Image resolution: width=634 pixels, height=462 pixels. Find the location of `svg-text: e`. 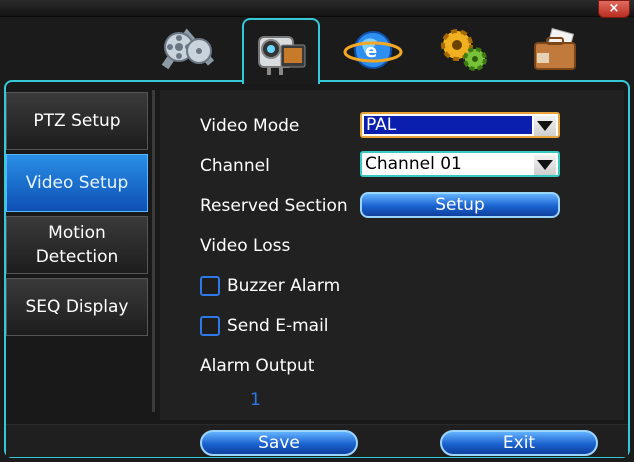

svg-text: e is located at coordinates (371, 51).